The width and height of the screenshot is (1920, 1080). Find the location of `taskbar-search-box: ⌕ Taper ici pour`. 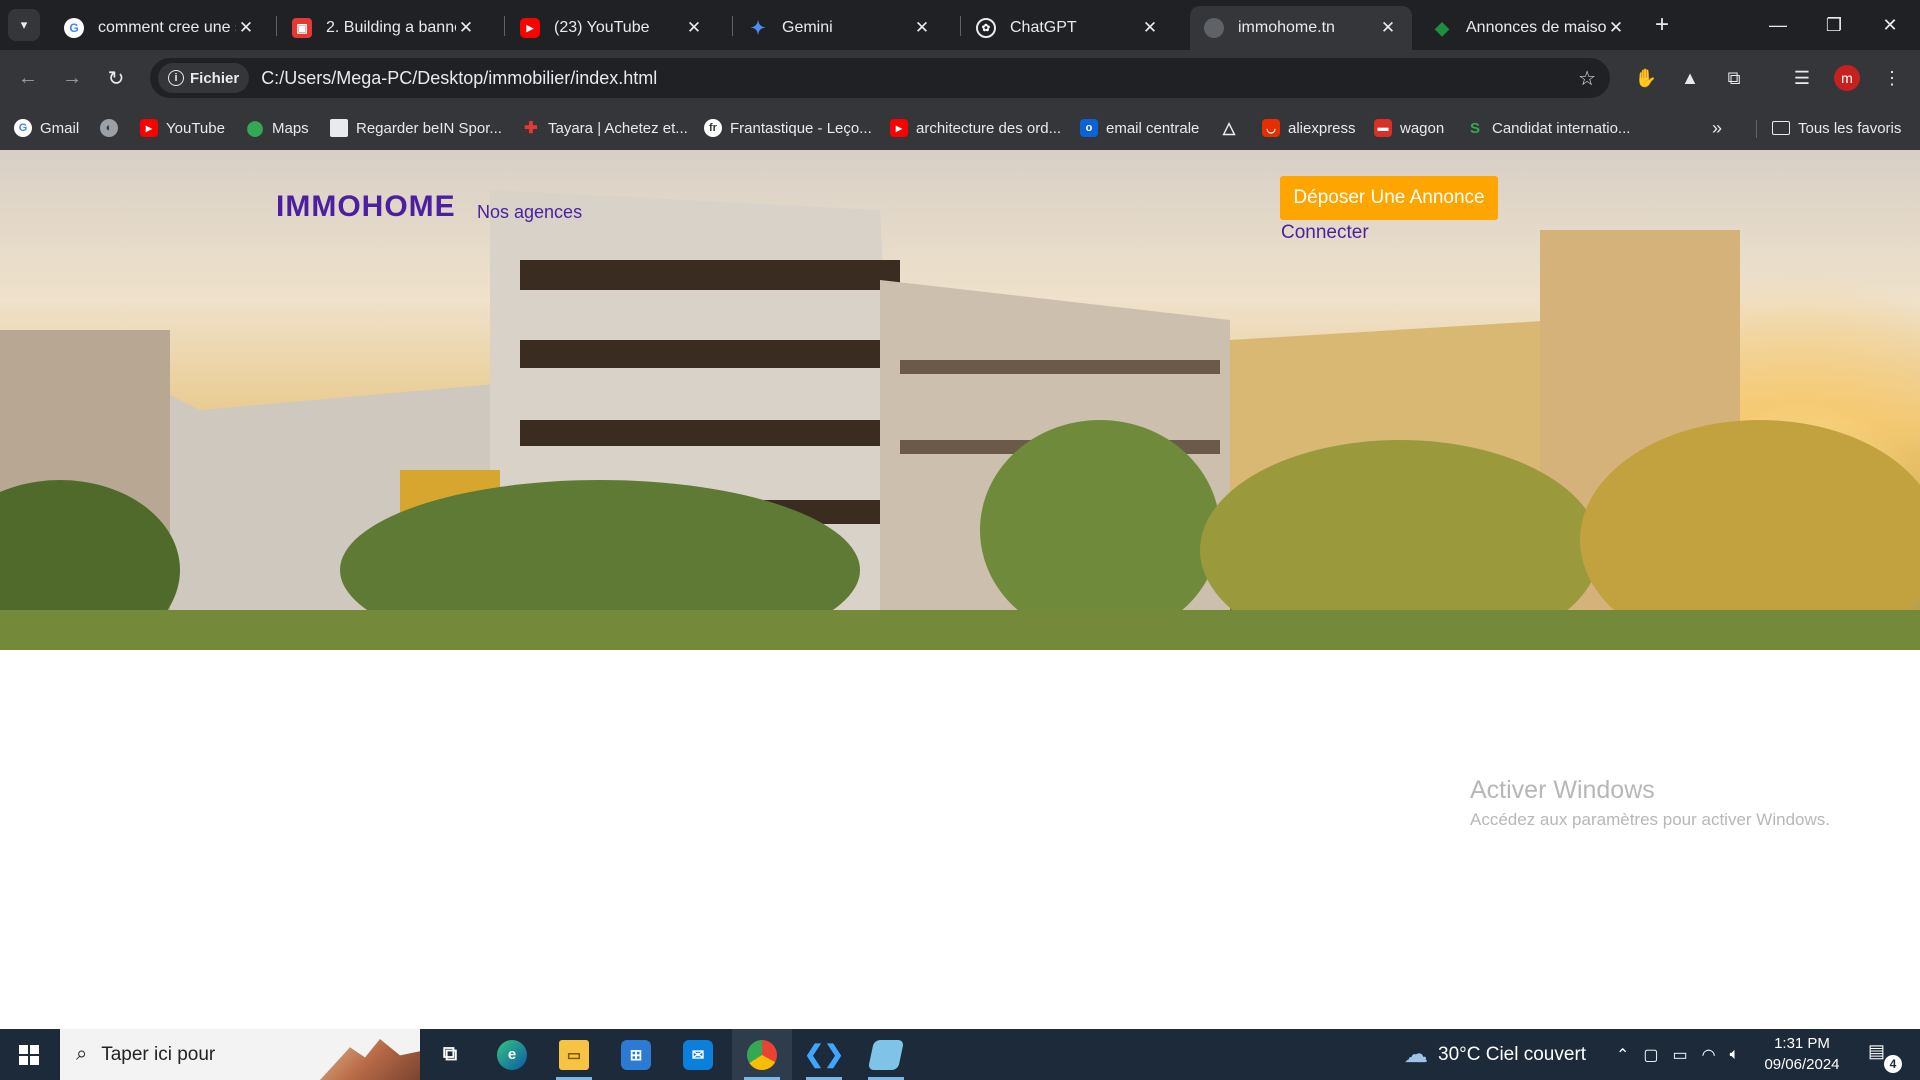

taskbar-search-box: ⌕ Taper ici pour is located at coordinates (240, 1054).